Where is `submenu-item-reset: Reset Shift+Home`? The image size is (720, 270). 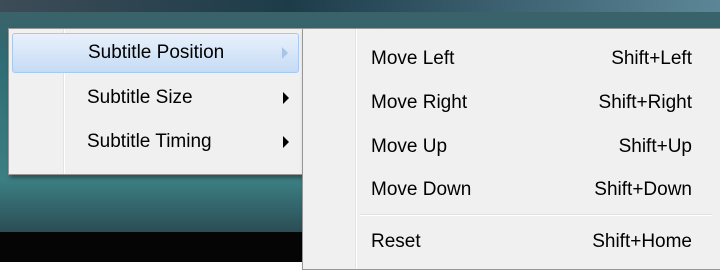 submenu-item-reset: Reset Shift+Home is located at coordinates (511, 242).